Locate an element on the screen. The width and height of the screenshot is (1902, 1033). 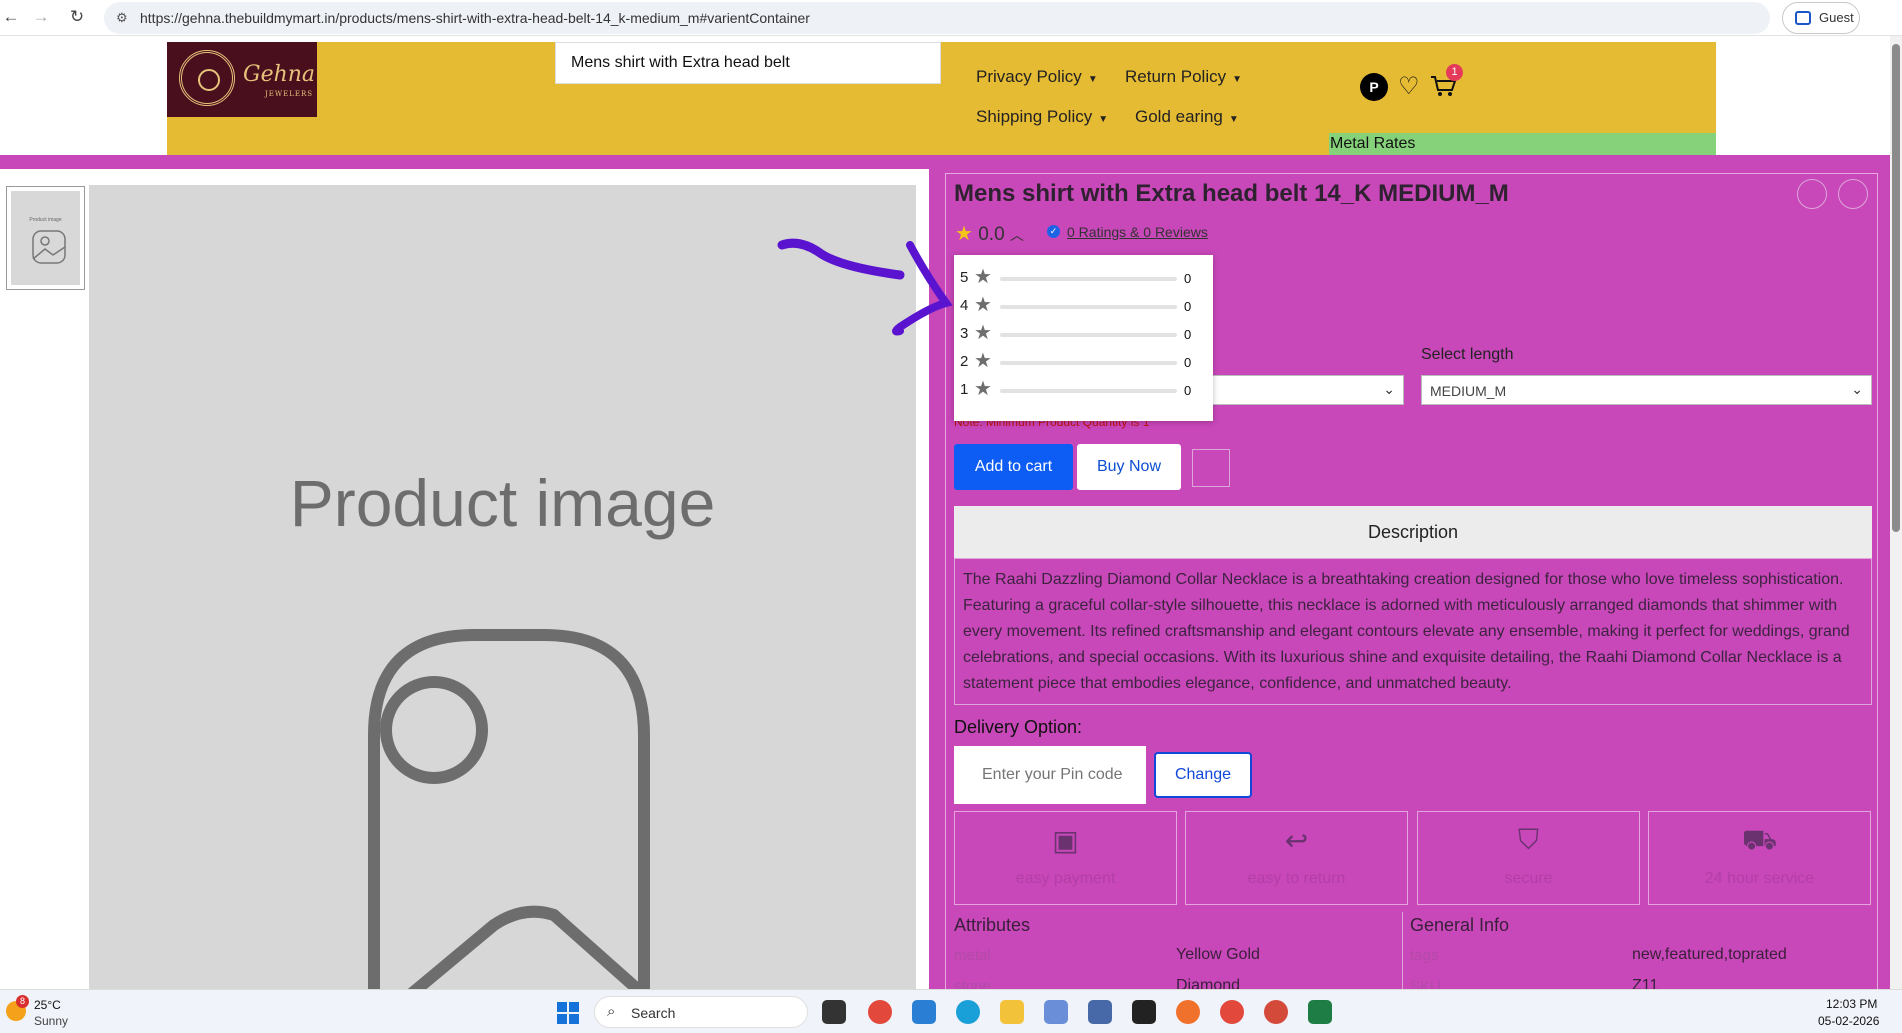
site-info-icon: ⚙ is located at coordinates (122, 18).